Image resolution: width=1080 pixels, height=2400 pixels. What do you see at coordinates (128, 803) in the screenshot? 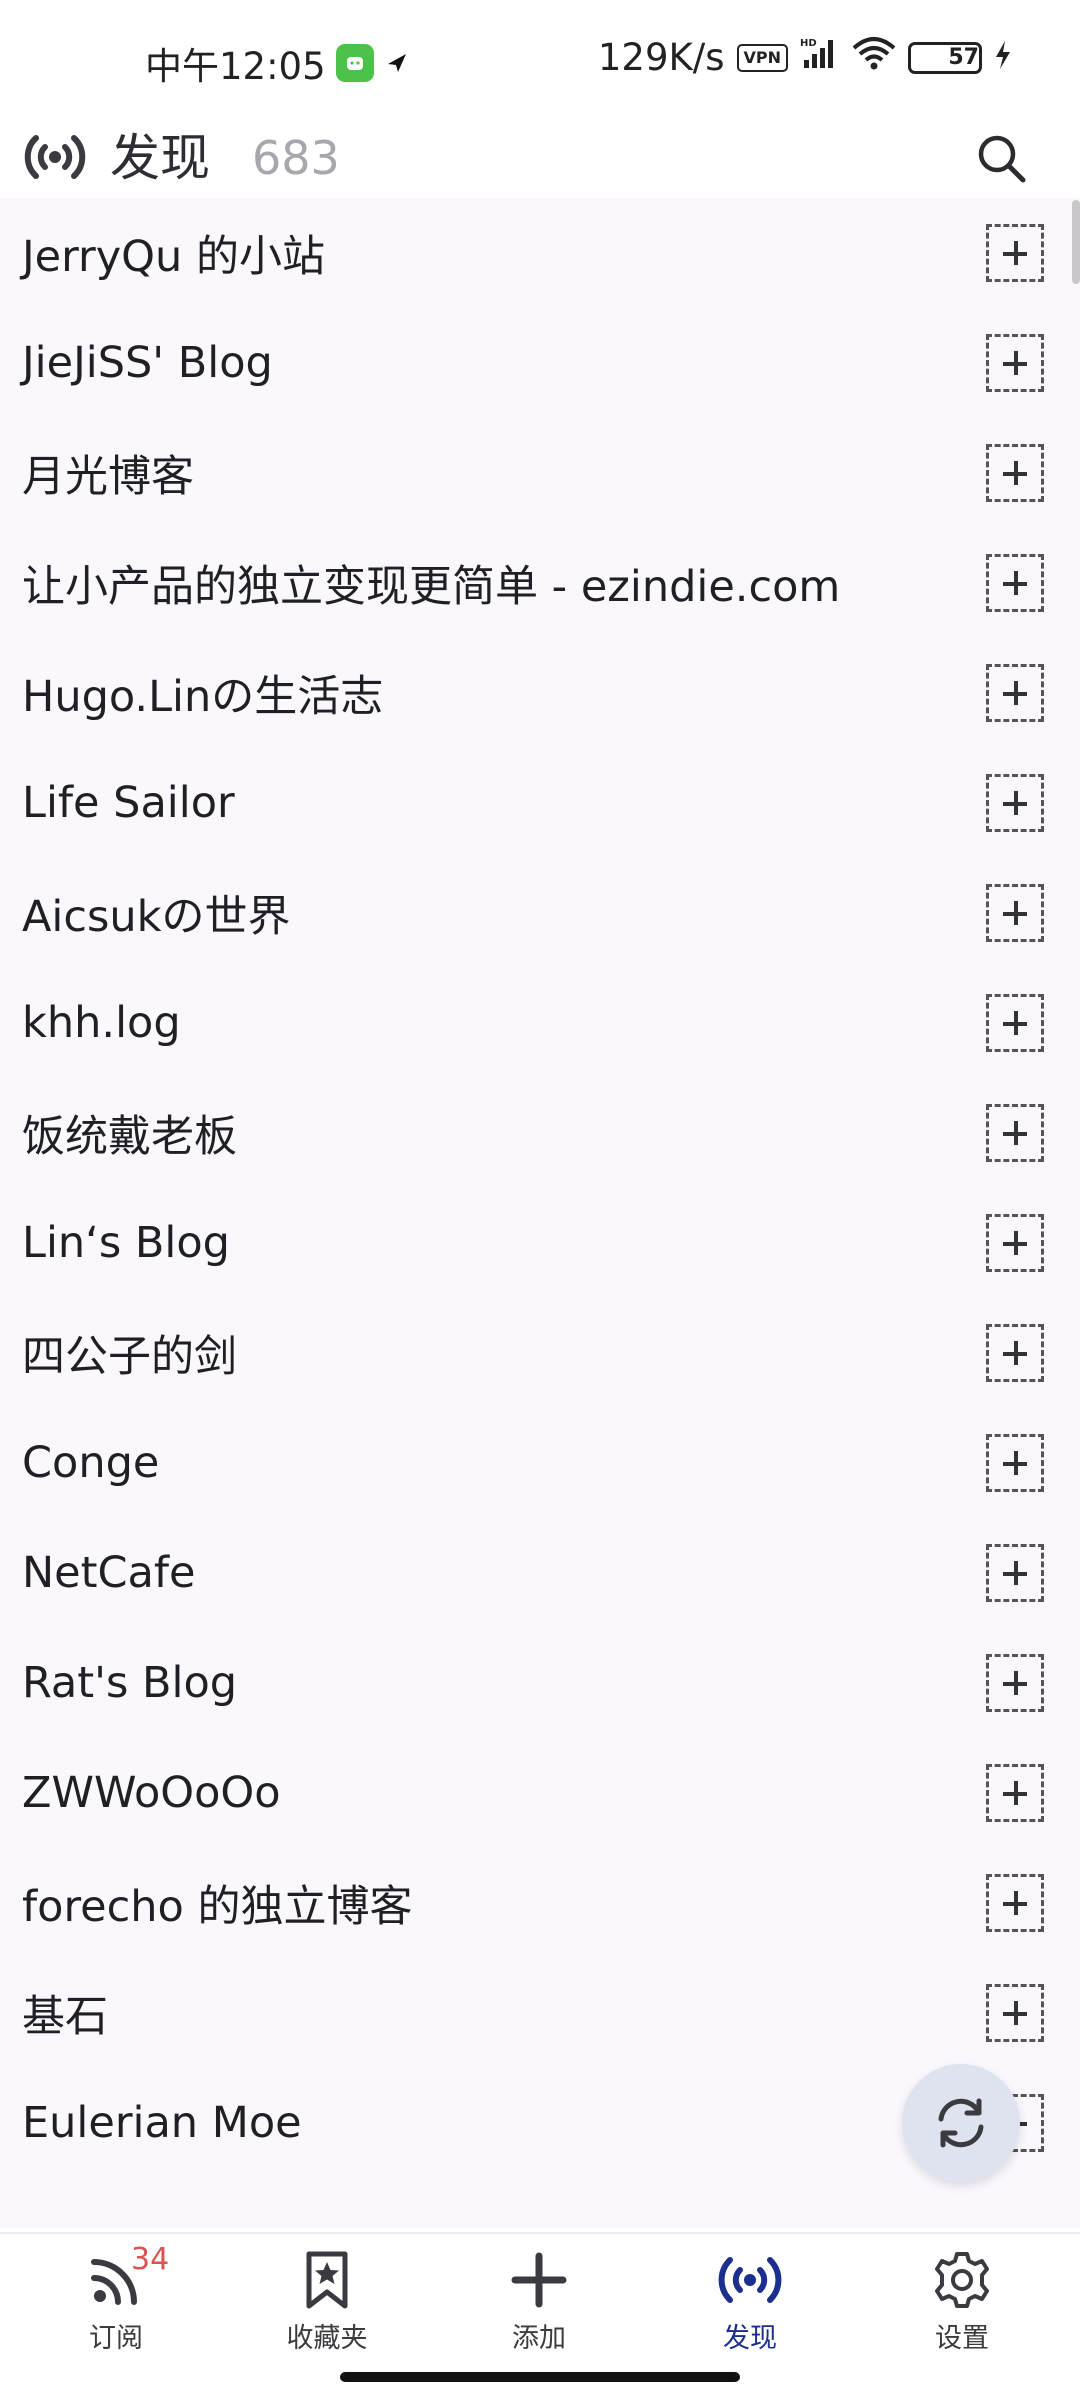
I see `feed-title: Life Sailor` at bounding box center [128, 803].